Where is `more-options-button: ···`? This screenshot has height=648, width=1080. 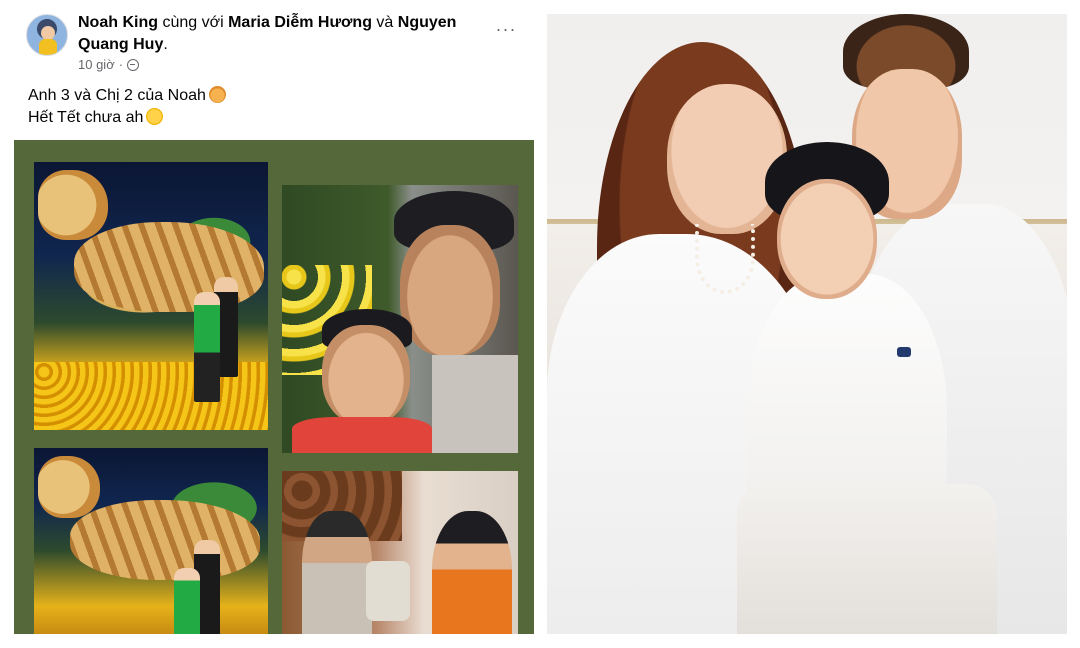 more-options-button: ··· is located at coordinates (506, 31).